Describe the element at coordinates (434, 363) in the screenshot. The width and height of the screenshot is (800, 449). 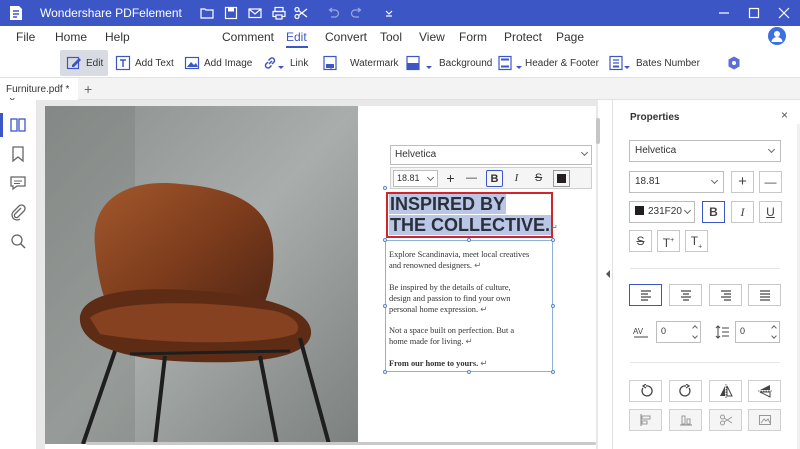
I see `paragraph-4-text: From our home to yours.` at that location.